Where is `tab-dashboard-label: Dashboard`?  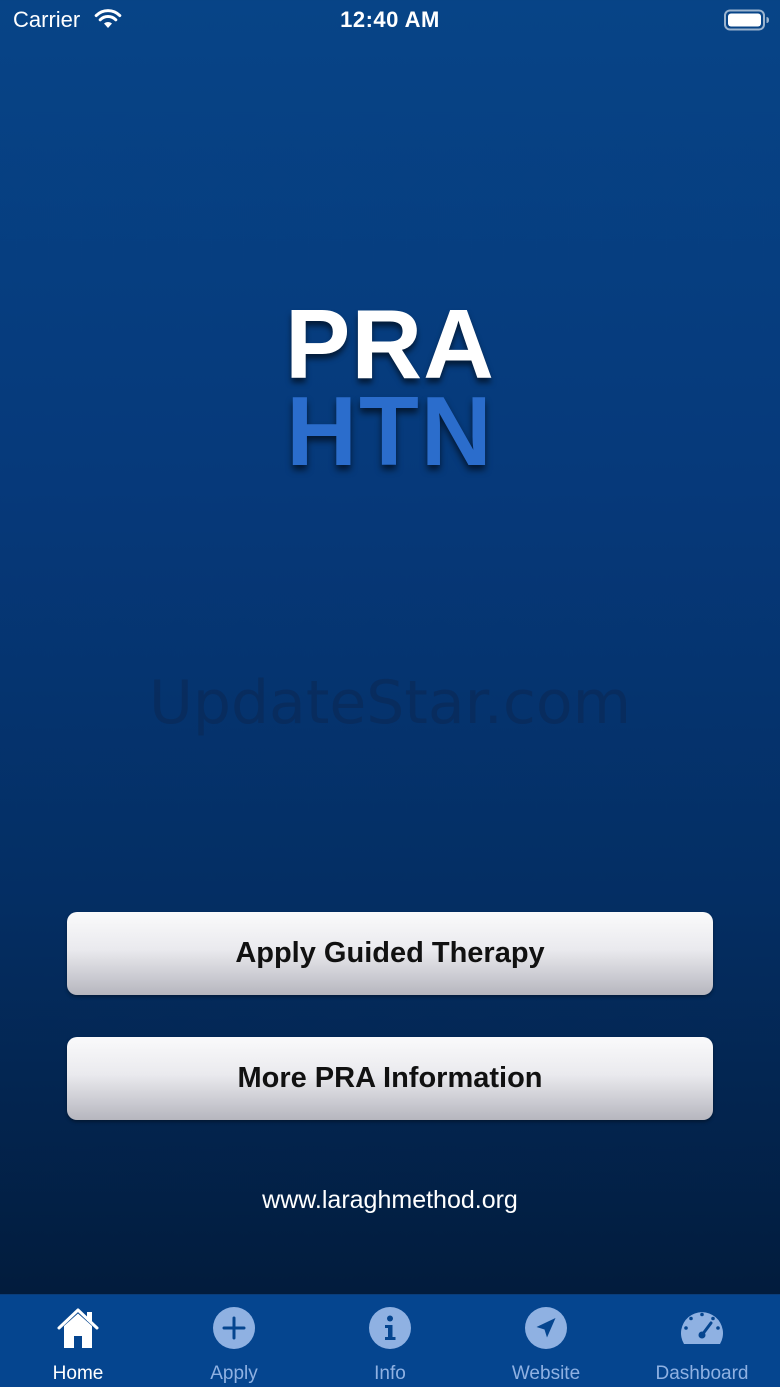
tab-dashboard-label: Dashboard is located at coordinates (702, 1373).